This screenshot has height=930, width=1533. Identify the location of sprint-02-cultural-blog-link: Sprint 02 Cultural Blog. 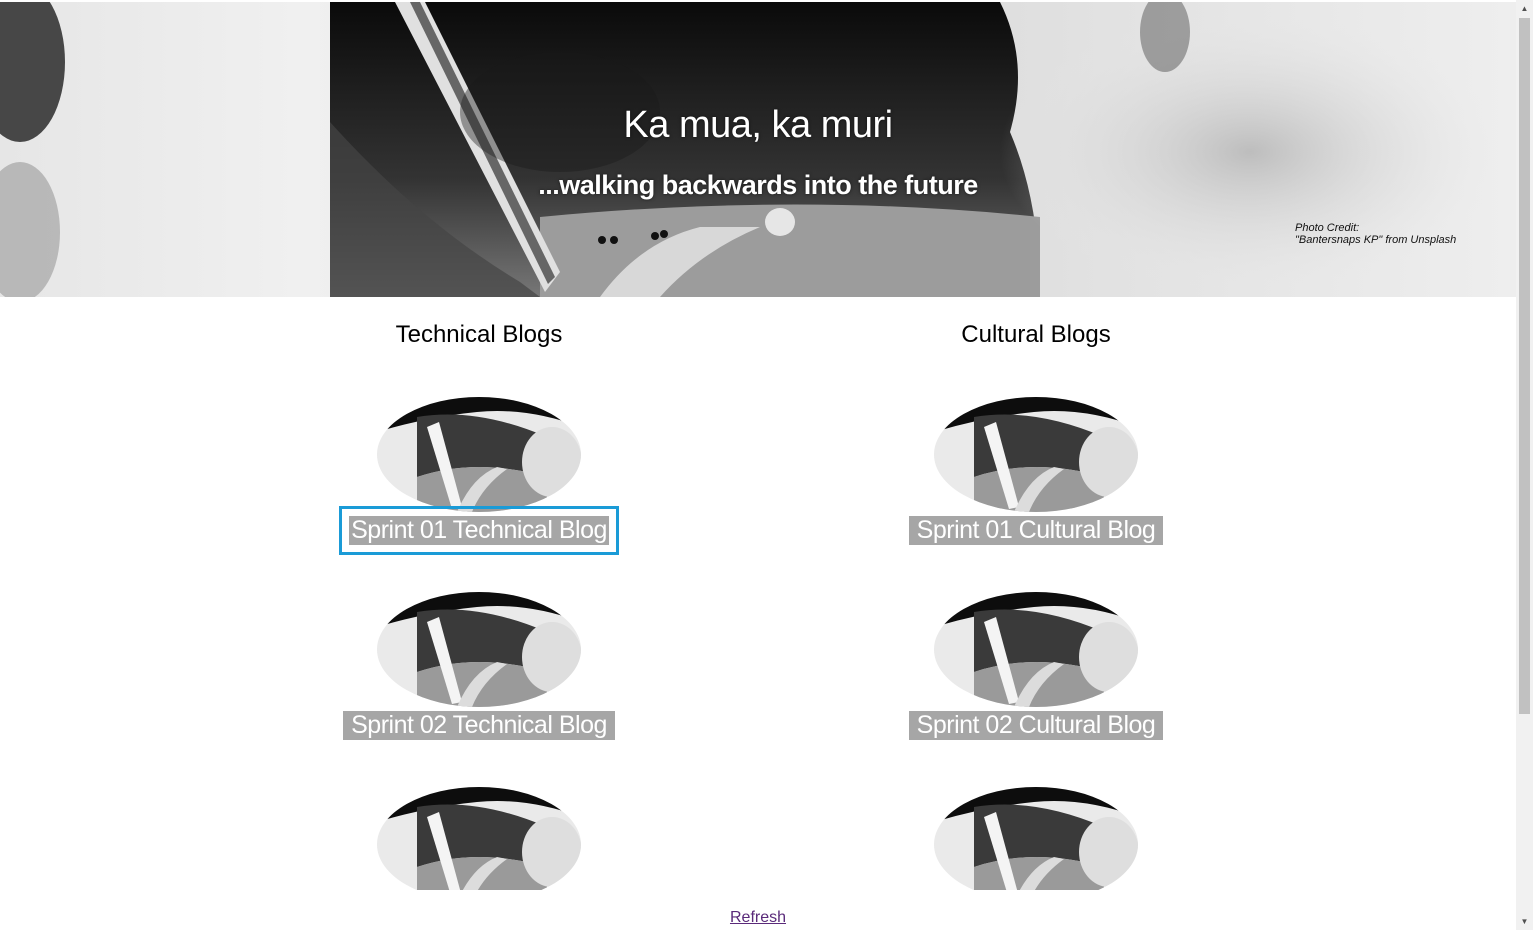
(1036, 725).